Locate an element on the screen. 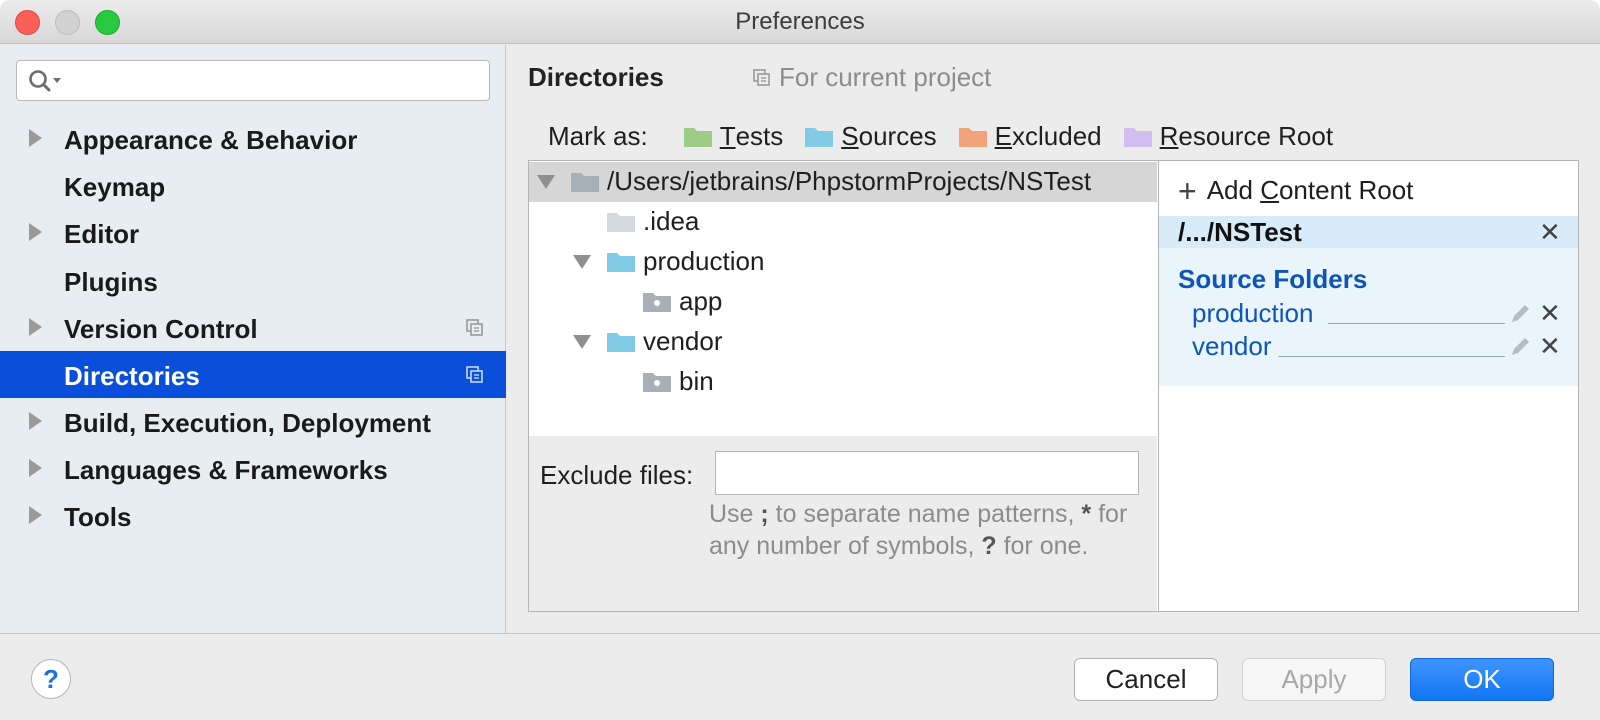 This screenshot has height=720, width=1600. tree-root-row: /Users/jetbrains/PhpstormProjects/NSTest is located at coordinates (843, 182).